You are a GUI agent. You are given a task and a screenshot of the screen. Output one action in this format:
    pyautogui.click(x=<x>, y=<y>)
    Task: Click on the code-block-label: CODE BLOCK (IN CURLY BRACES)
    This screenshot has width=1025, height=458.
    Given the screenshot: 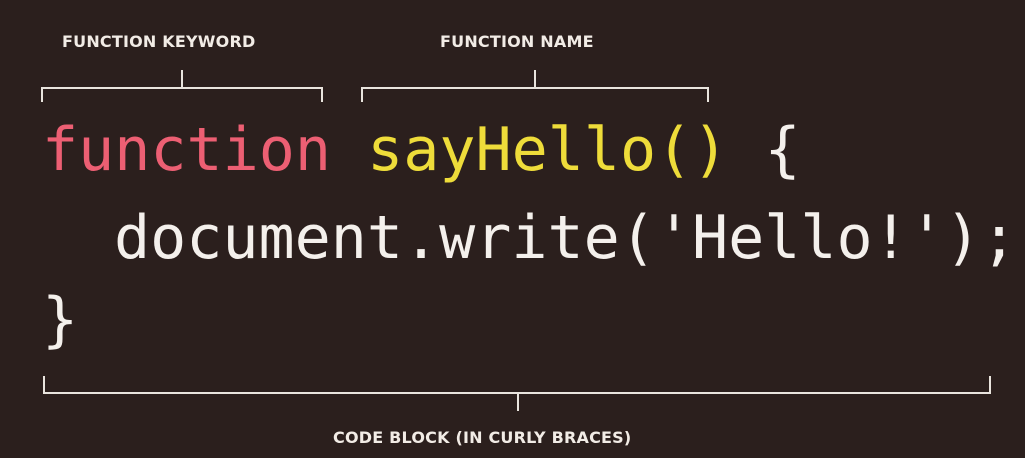 What is the action you would take?
    pyautogui.click(x=482, y=437)
    